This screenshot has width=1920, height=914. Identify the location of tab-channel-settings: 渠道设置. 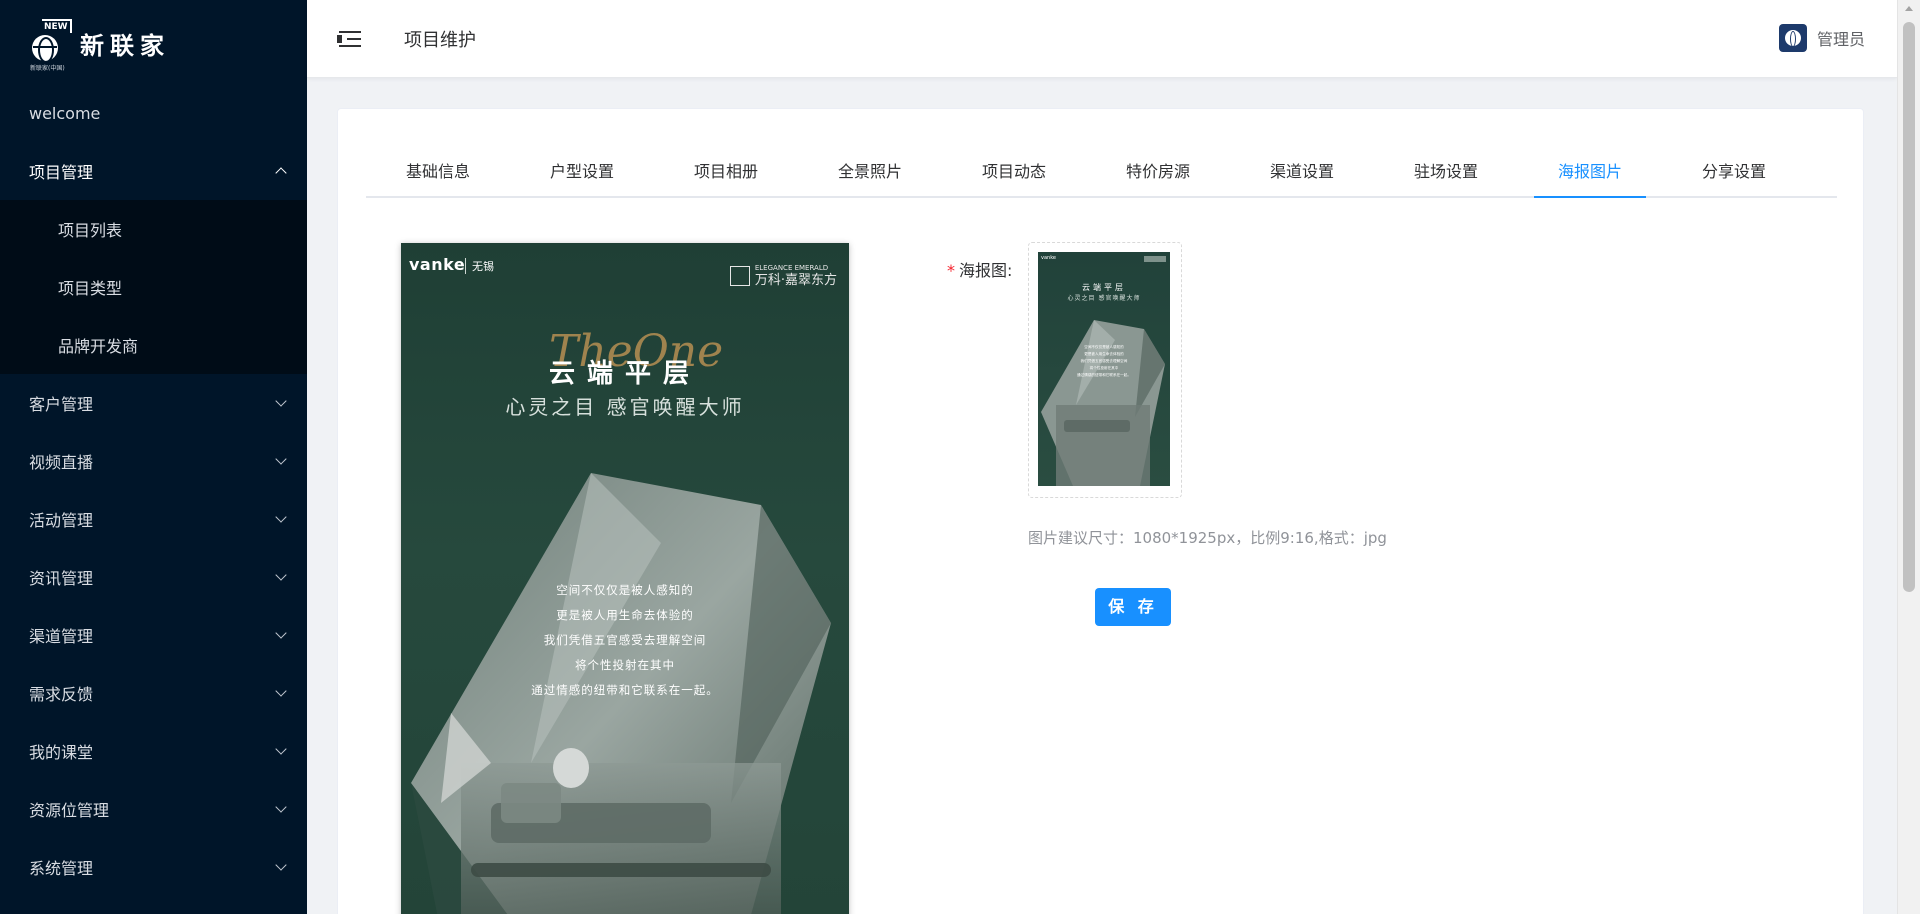
(1302, 172).